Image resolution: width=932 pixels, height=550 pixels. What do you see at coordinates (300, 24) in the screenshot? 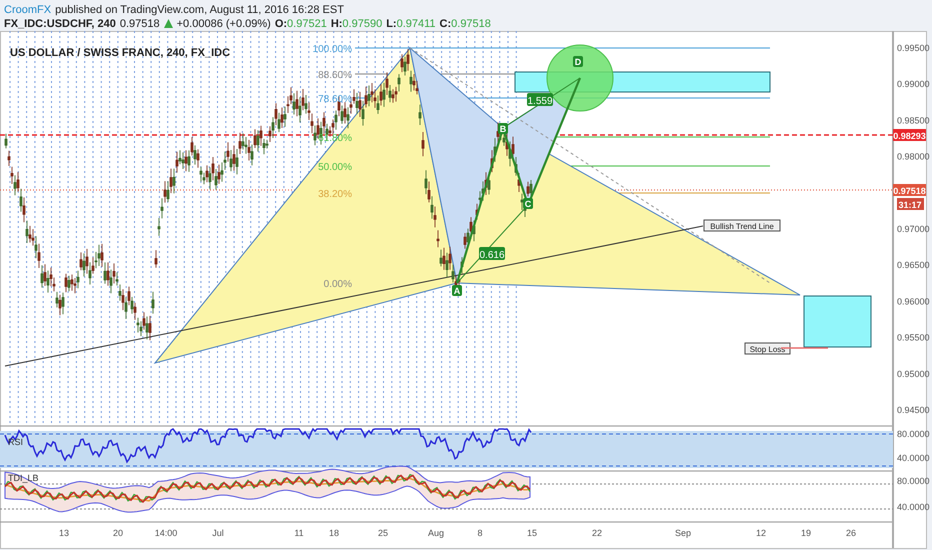
I see `ohlc-value: O:0.97521` at bounding box center [300, 24].